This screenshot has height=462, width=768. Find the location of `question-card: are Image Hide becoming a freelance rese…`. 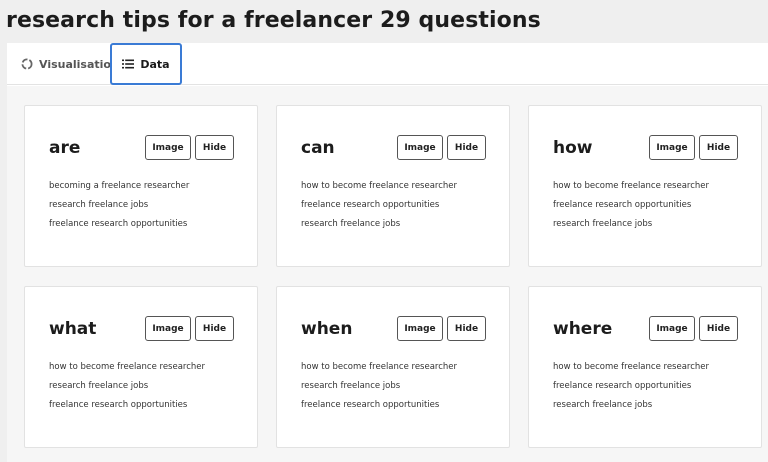

question-card: are Image Hide becoming a freelance rese… is located at coordinates (141, 186).